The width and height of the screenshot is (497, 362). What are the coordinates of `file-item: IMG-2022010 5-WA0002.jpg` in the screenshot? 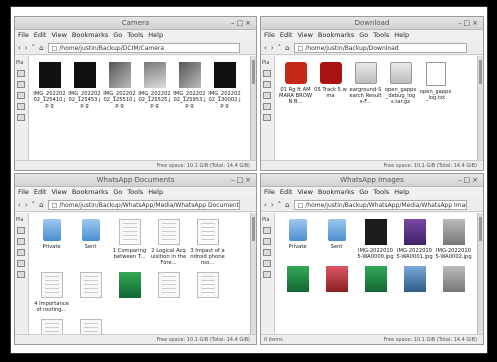 It's located at (453, 239).